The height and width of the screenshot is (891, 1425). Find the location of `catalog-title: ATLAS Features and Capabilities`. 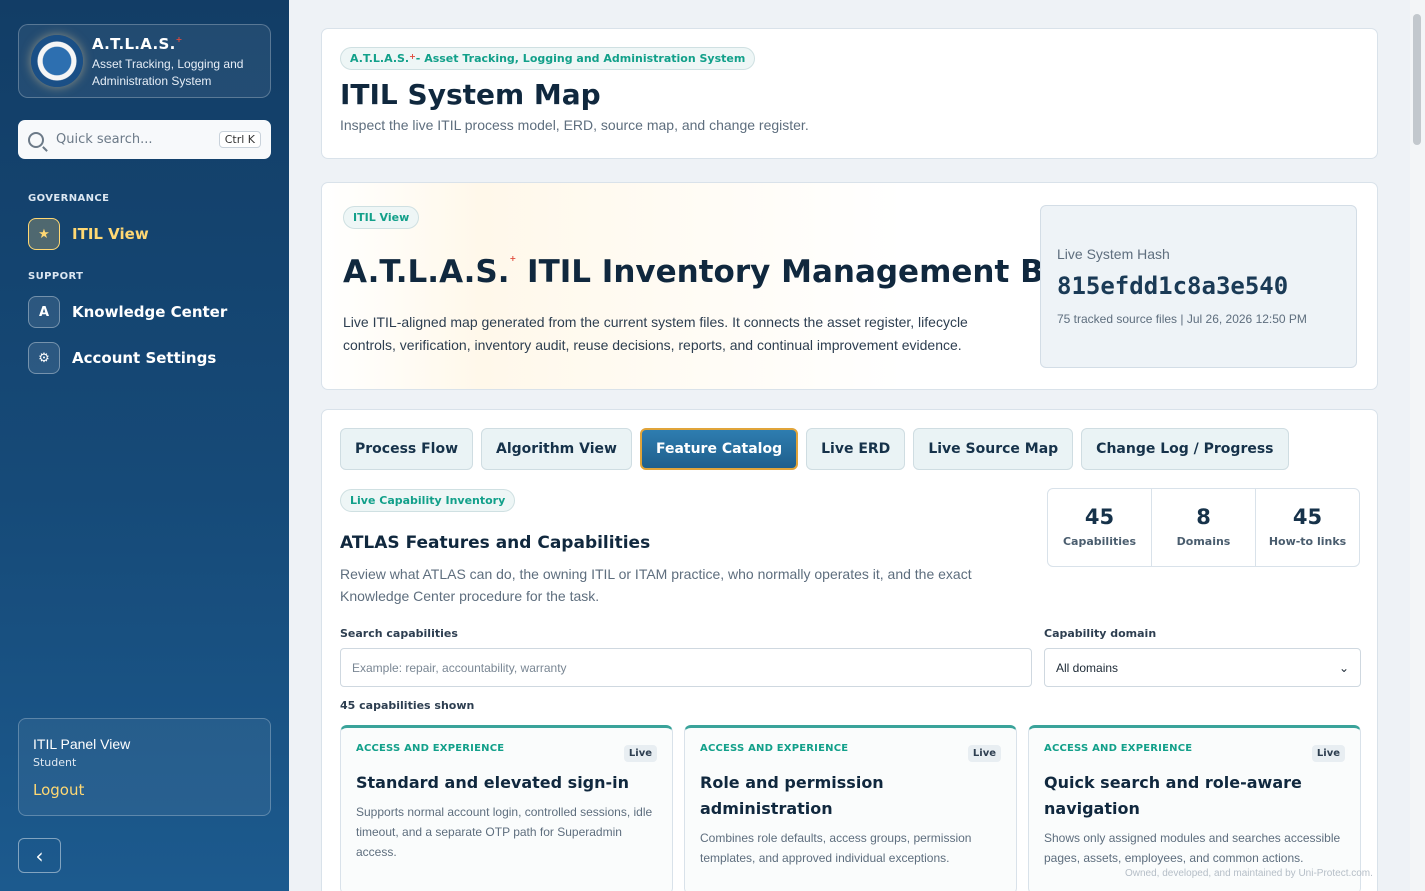

catalog-title: ATLAS Features and Capabilities is located at coordinates (495, 543).